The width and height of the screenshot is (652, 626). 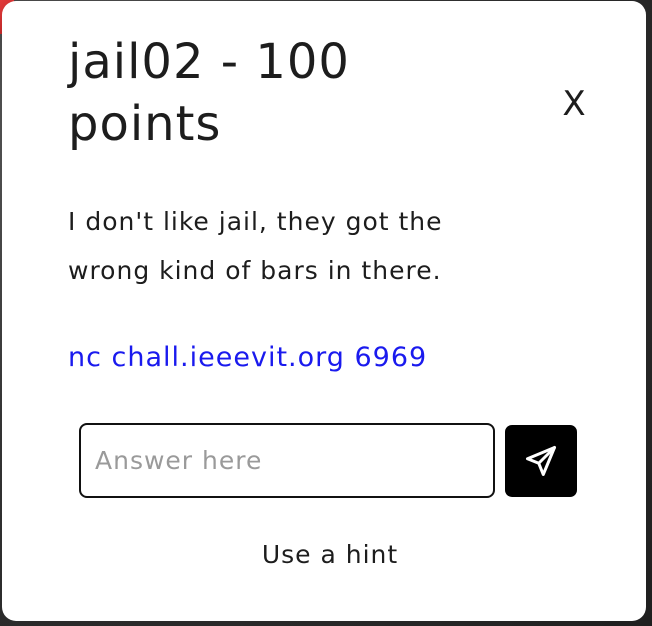 I want to click on answer-input, so click(x=287, y=460).